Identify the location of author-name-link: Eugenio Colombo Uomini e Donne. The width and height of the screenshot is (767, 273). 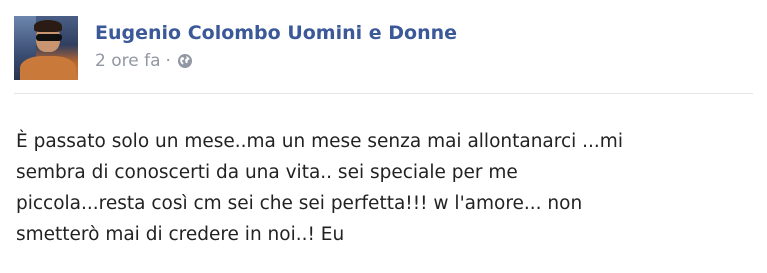
(276, 33).